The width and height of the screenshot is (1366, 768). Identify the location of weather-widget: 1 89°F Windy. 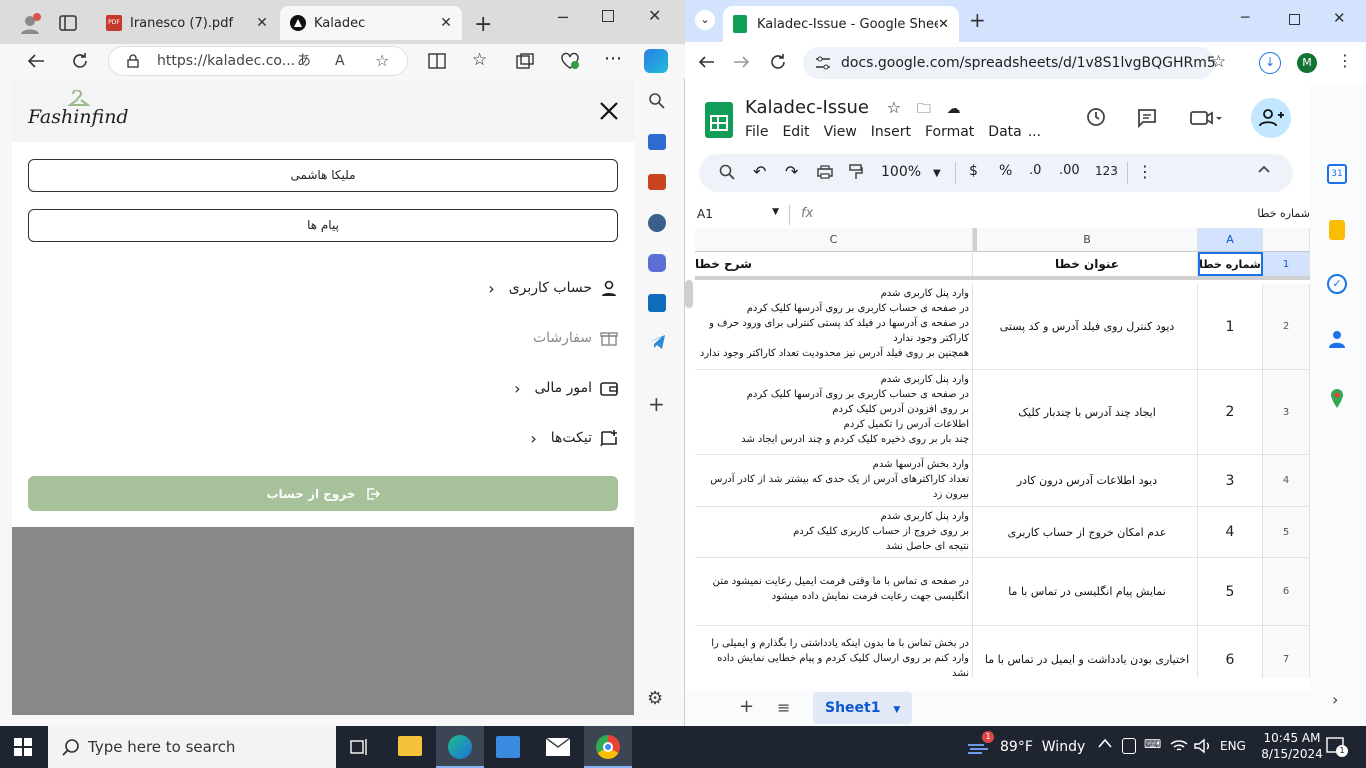
(1025, 747).